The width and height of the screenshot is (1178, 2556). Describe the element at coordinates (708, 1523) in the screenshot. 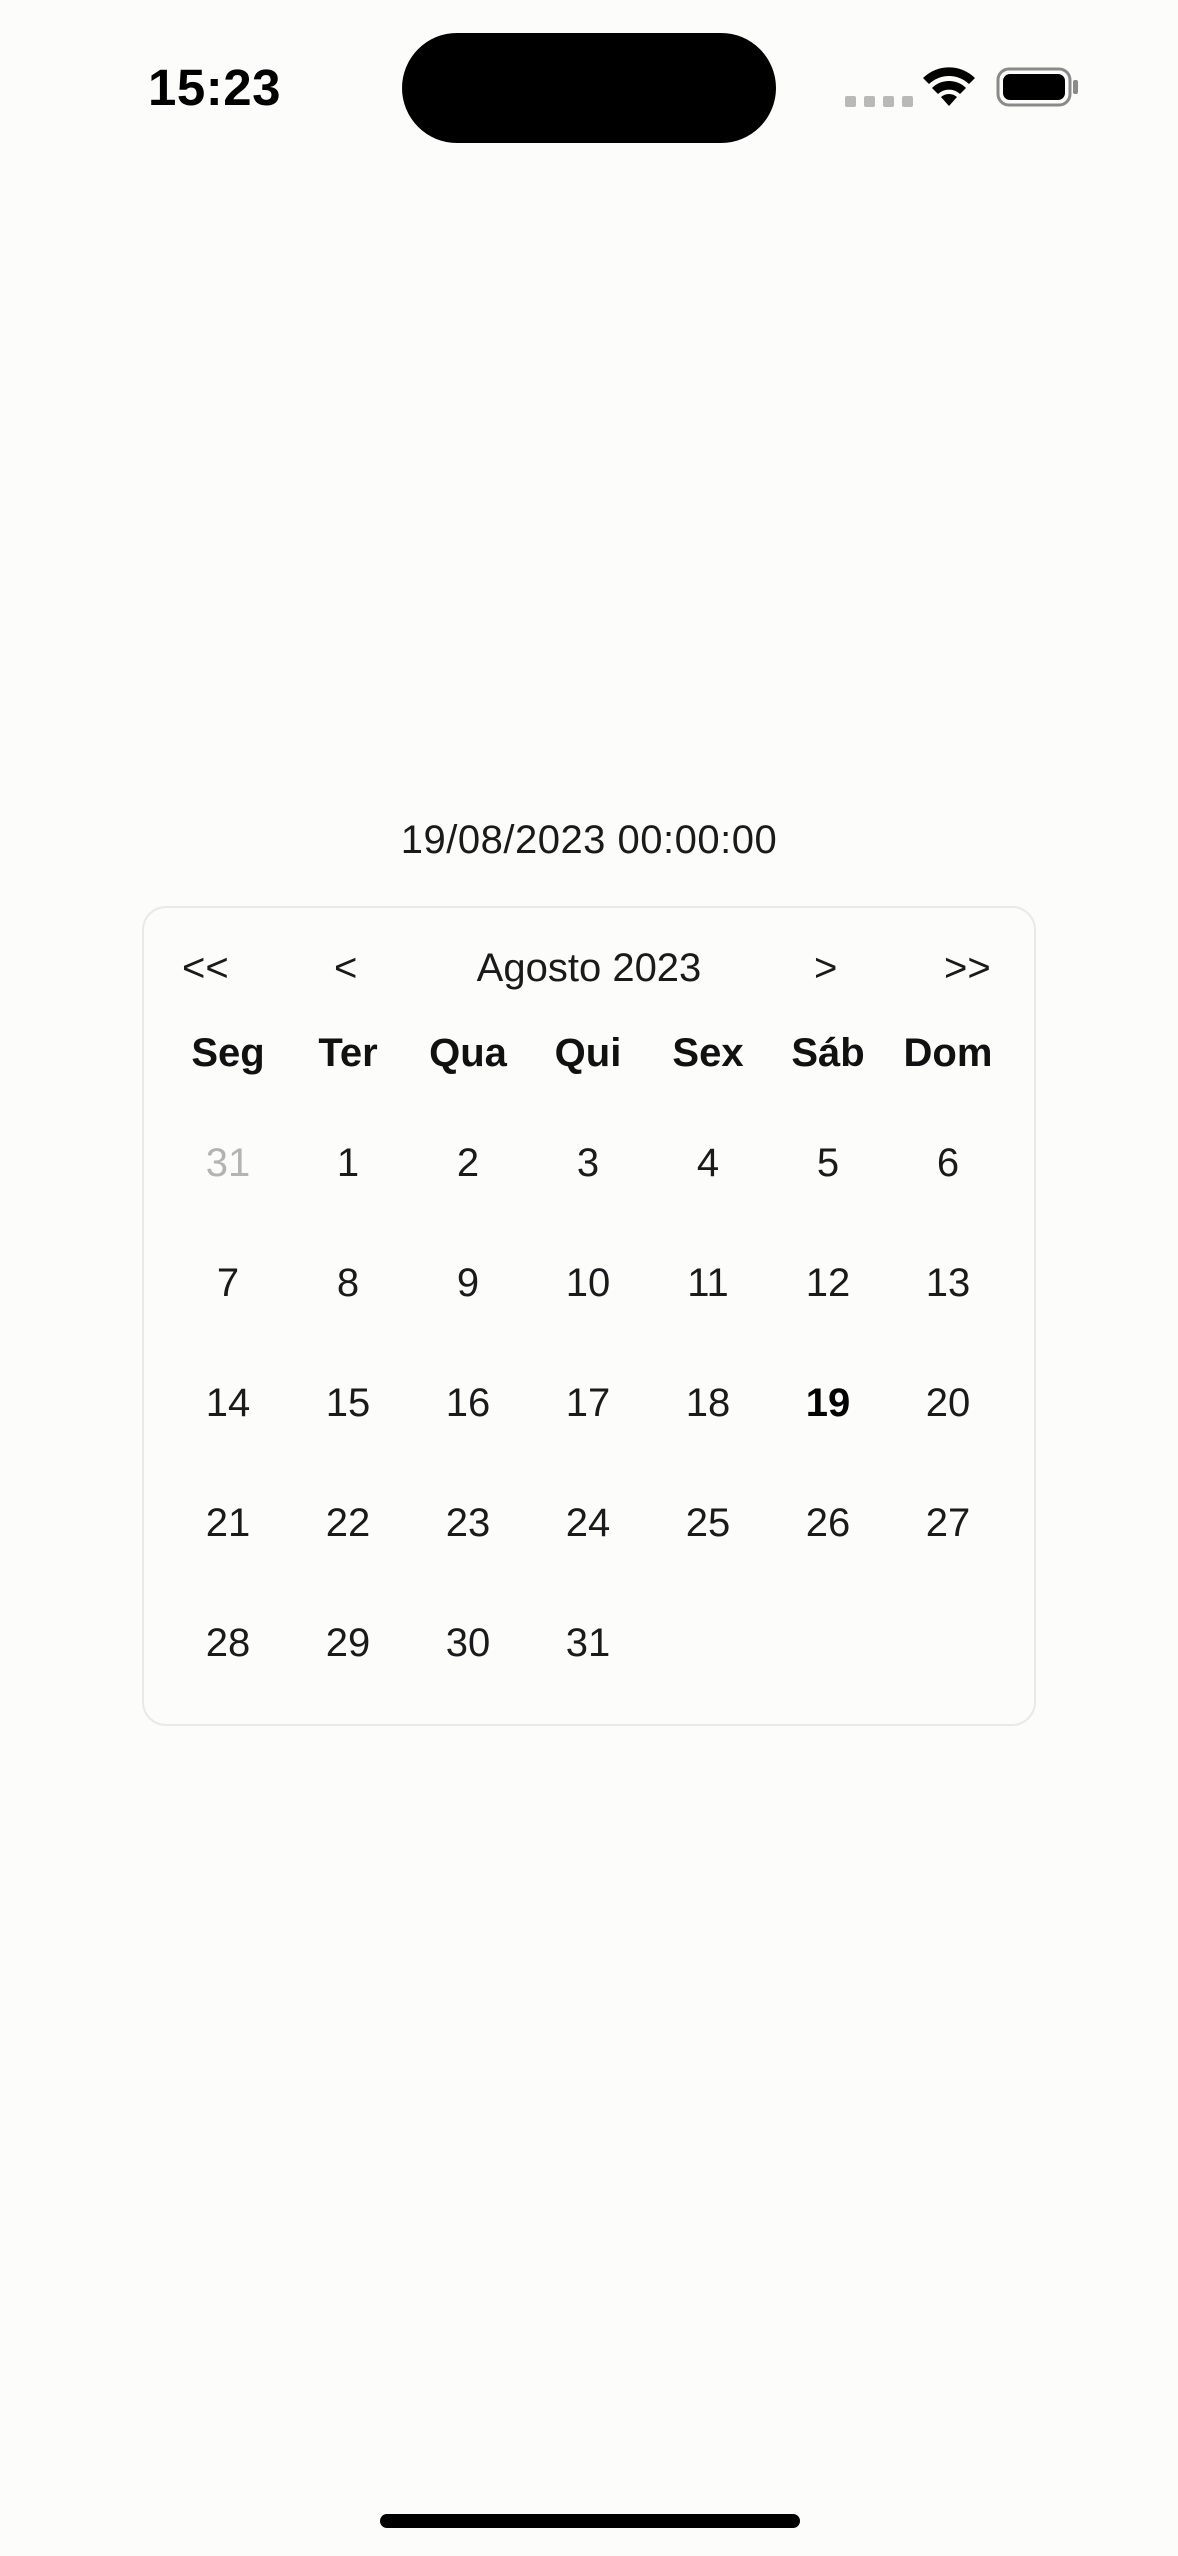

I see `day-cell: 25` at that location.